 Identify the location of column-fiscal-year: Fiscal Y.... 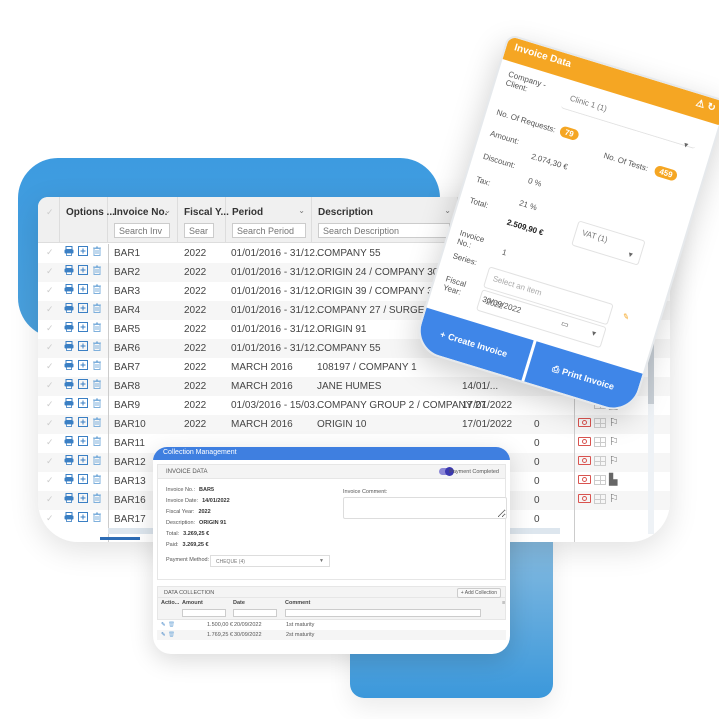
(203, 220).